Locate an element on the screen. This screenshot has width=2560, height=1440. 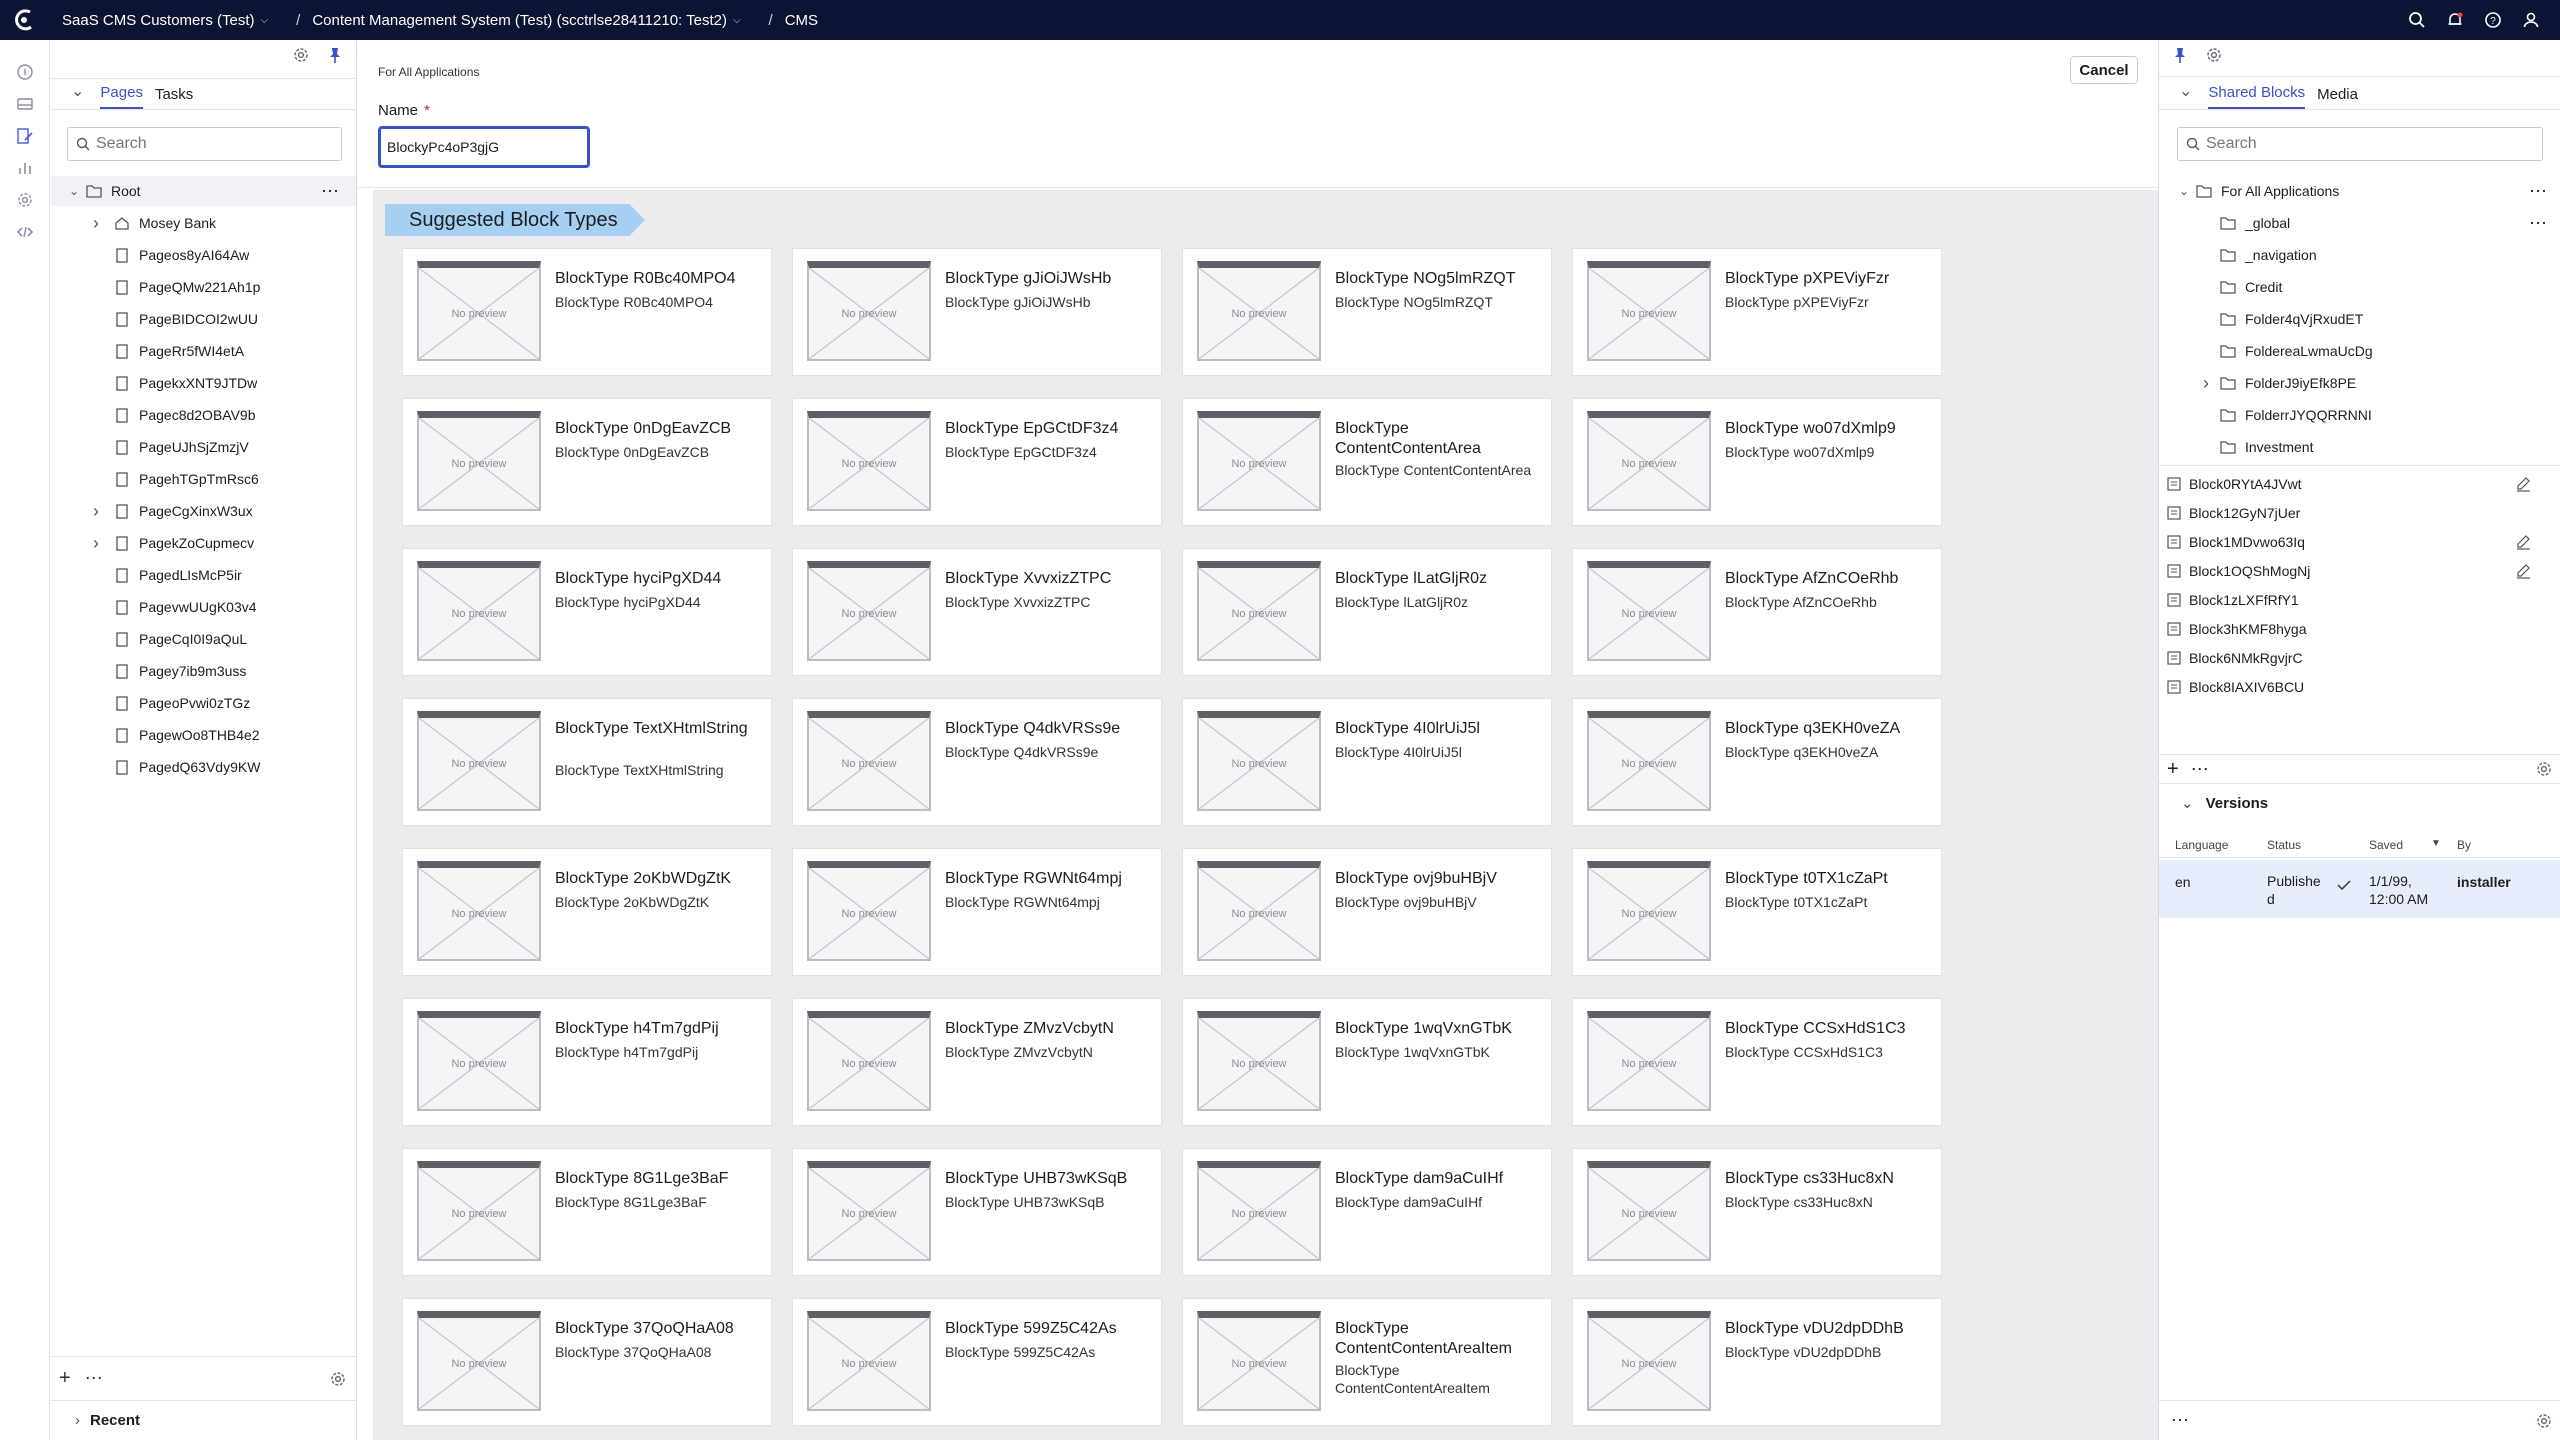
tree-node-page: Pagec8d2OBAV9b is located at coordinates (172, 415).